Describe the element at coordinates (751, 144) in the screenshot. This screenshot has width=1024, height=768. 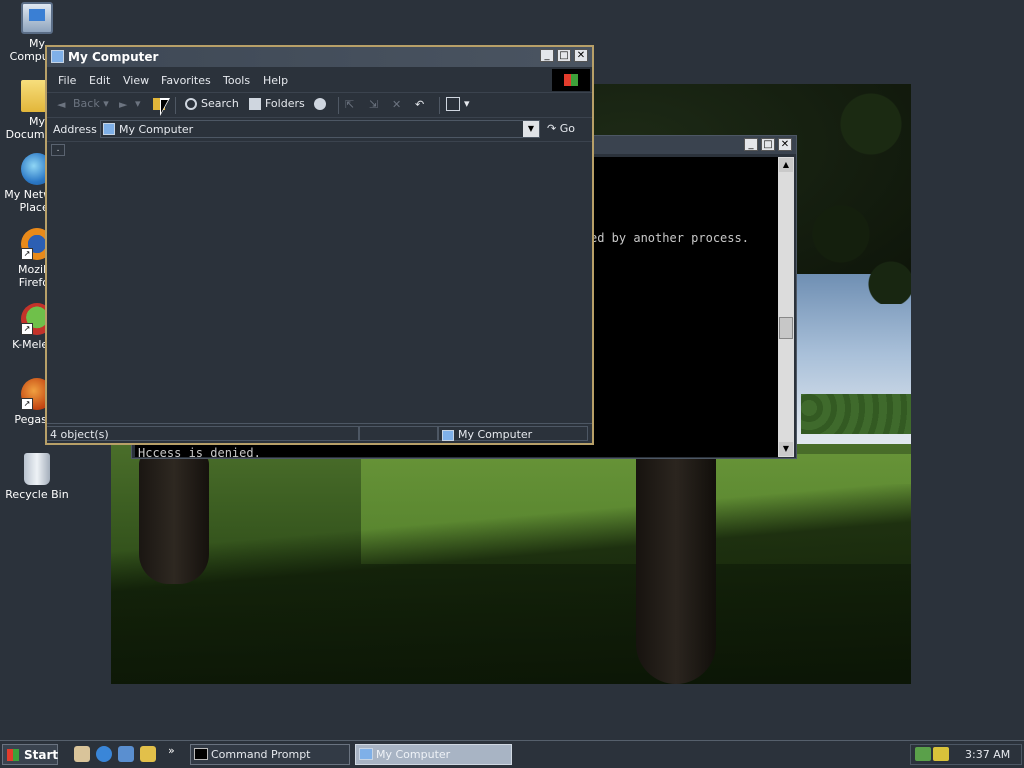
I see `cmd-minimize-button: _` at that location.